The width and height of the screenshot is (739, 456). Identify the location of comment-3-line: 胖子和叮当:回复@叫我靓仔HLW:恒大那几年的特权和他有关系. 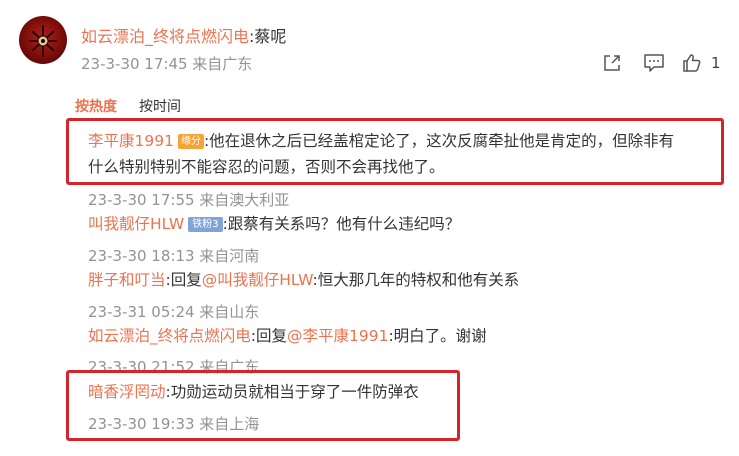
(303, 280).